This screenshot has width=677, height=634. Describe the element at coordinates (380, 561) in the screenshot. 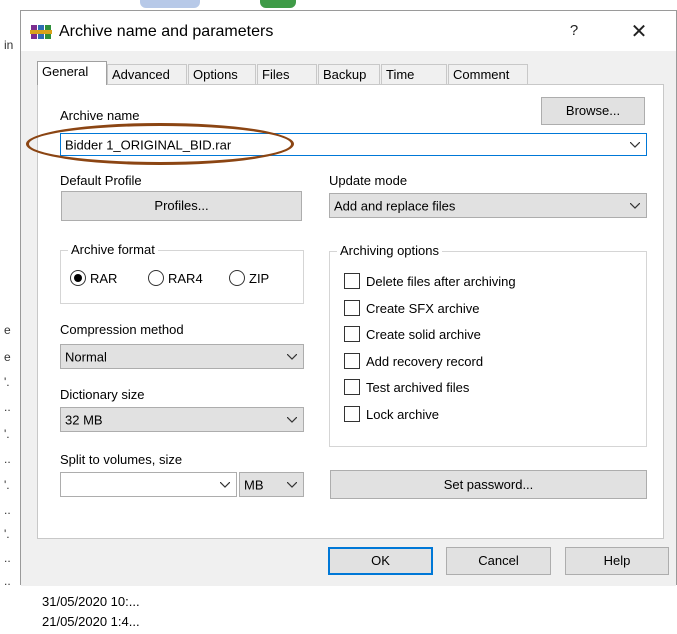

I see `ok-button: OK` at that location.